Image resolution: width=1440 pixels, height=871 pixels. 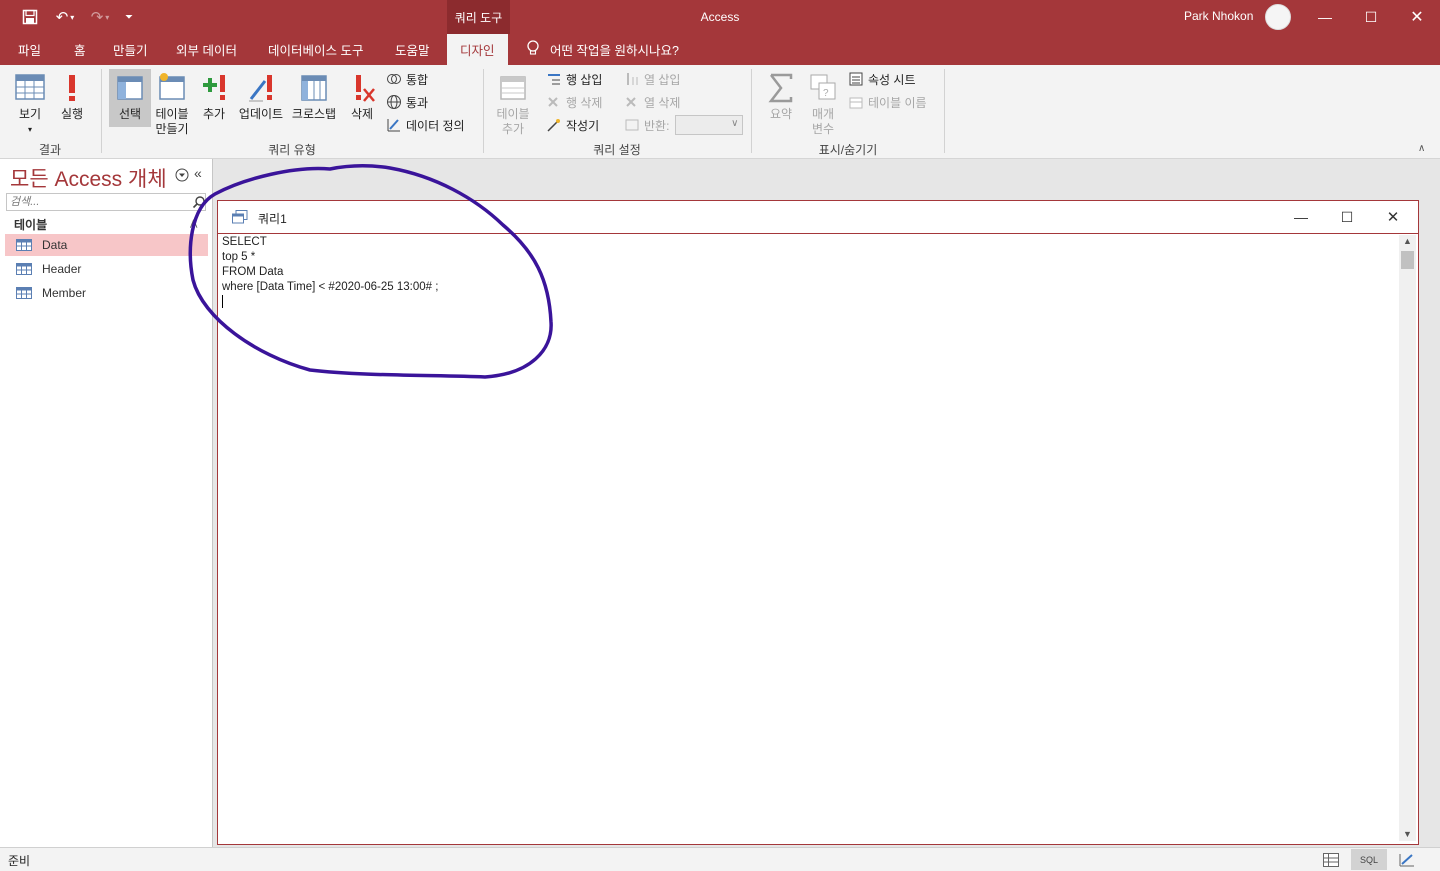 I want to click on delete-rows-button: 행 삭제, so click(x=574, y=102).